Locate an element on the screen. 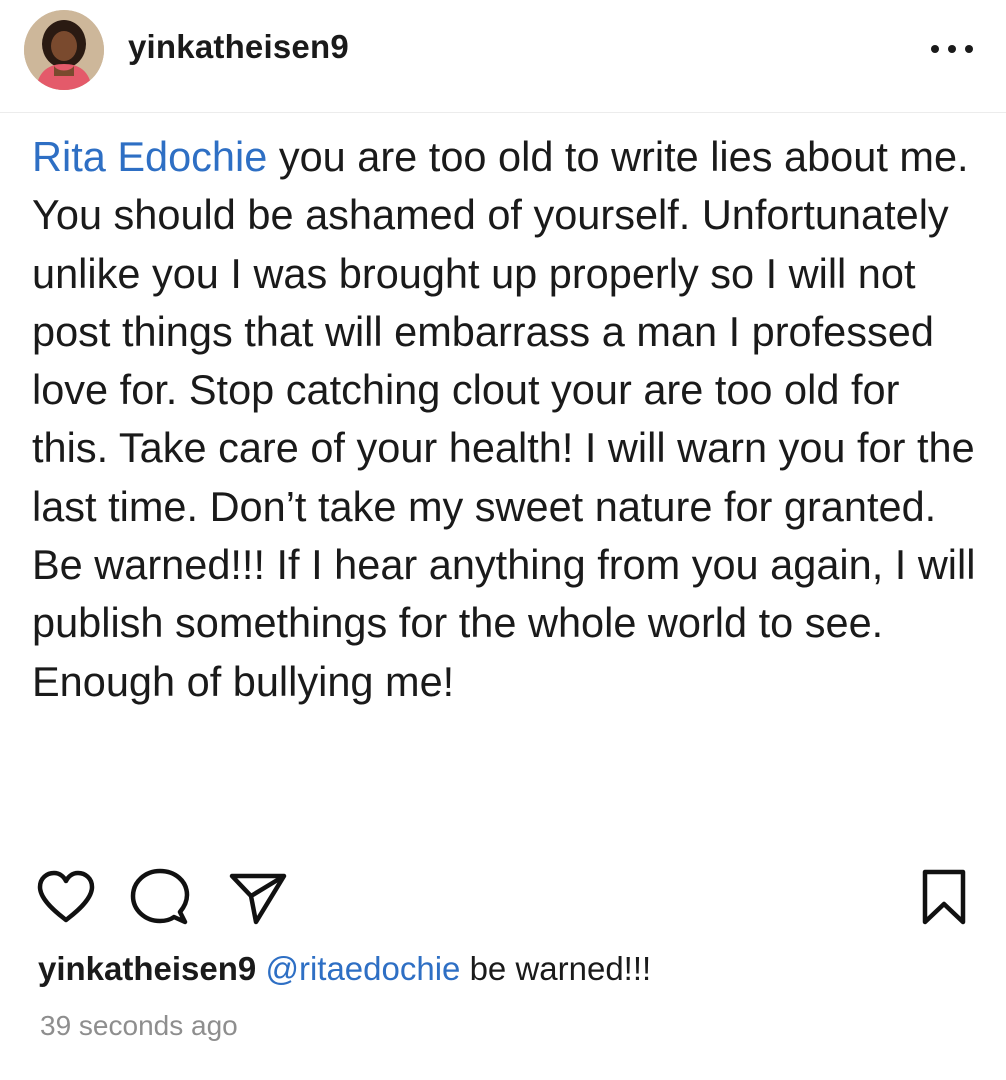 This screenshot has height=1080, width=1006. caption-comment: yinkatheisen9 @ritaedochie be warned!!! is located at coordinates (344, 969).